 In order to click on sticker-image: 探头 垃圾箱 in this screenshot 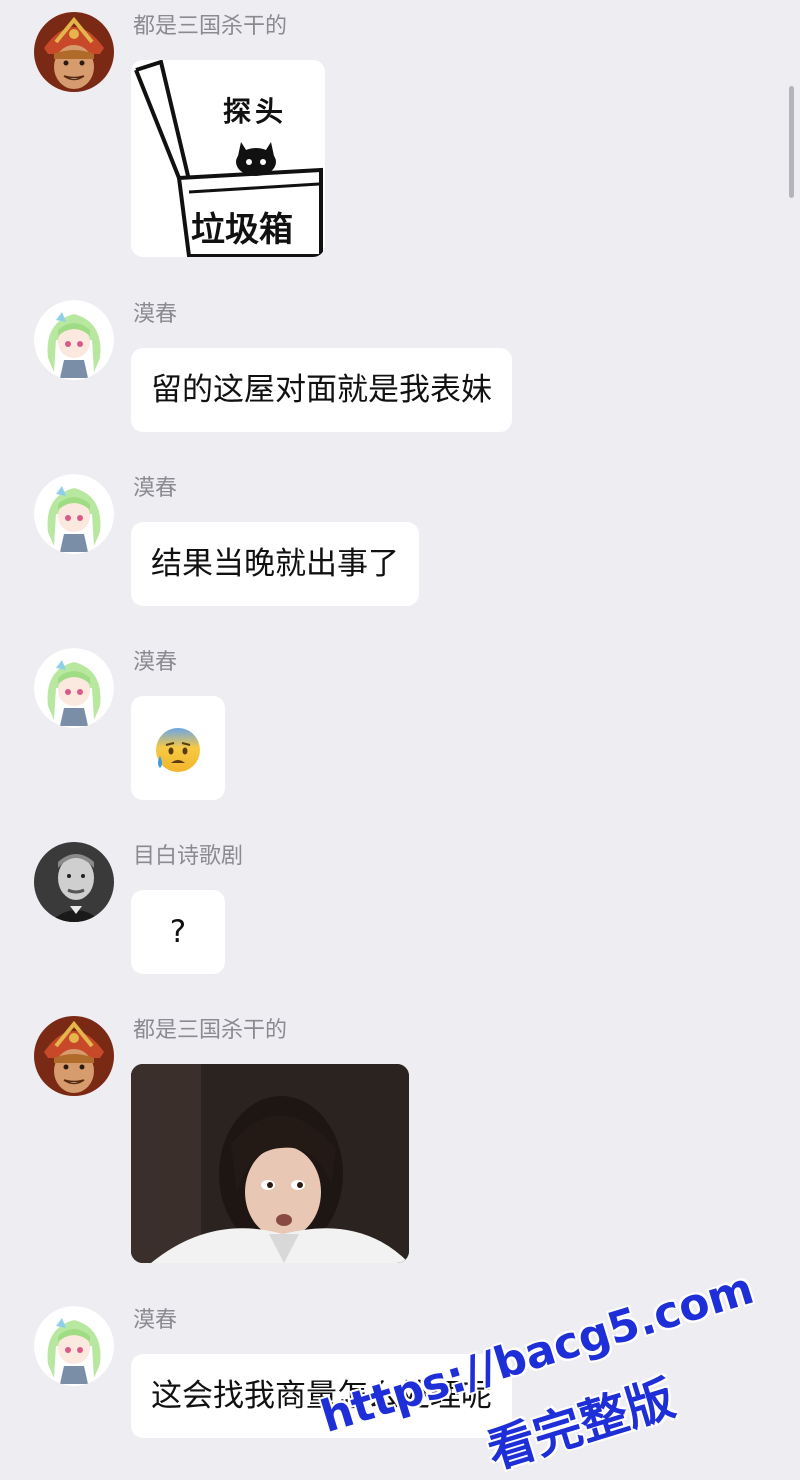, I will do `click(228, 158)`.